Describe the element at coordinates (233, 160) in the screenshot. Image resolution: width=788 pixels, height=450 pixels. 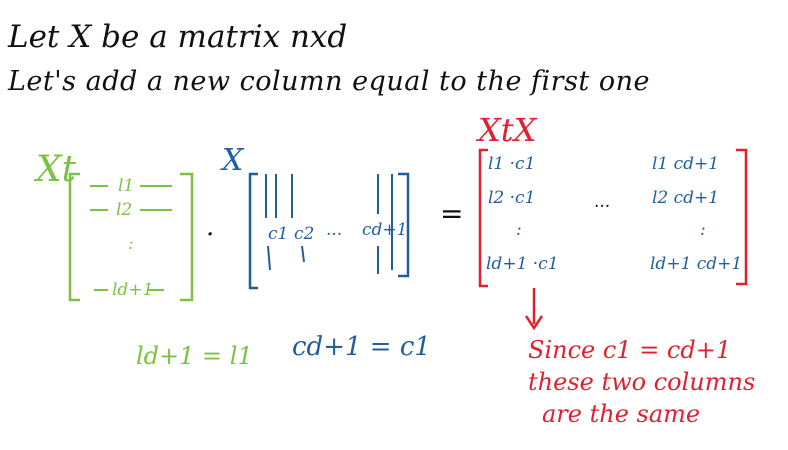
I see `x-label: X` at that location.